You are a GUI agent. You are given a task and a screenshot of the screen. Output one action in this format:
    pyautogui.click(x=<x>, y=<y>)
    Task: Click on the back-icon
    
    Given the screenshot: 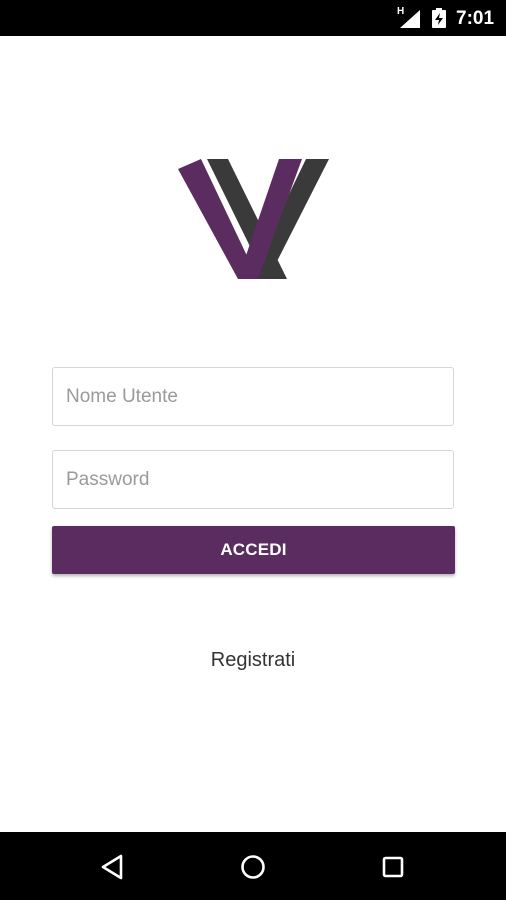 What is the action you would take?
    pyautogui.click(x=113, y=867)
    